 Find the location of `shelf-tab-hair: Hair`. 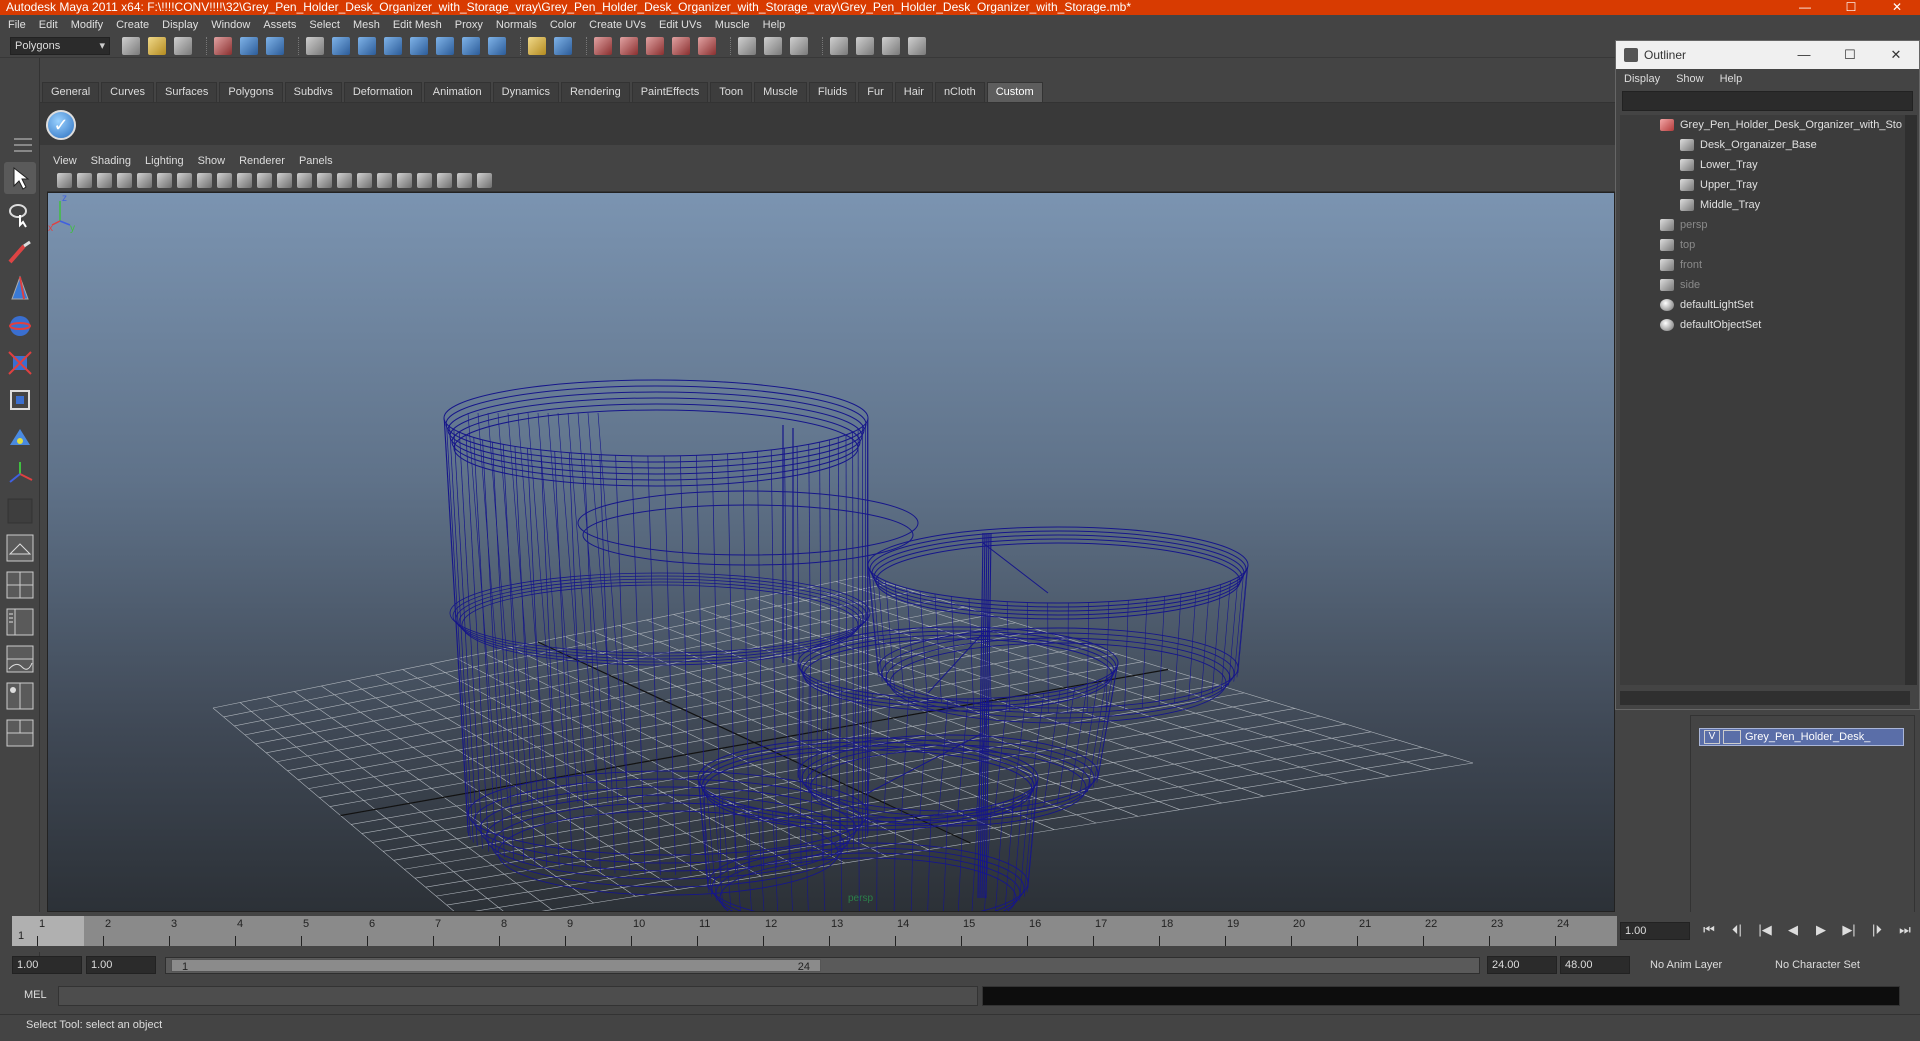

shelf-tab-hair: Hair is located at coordinates (913, 92).